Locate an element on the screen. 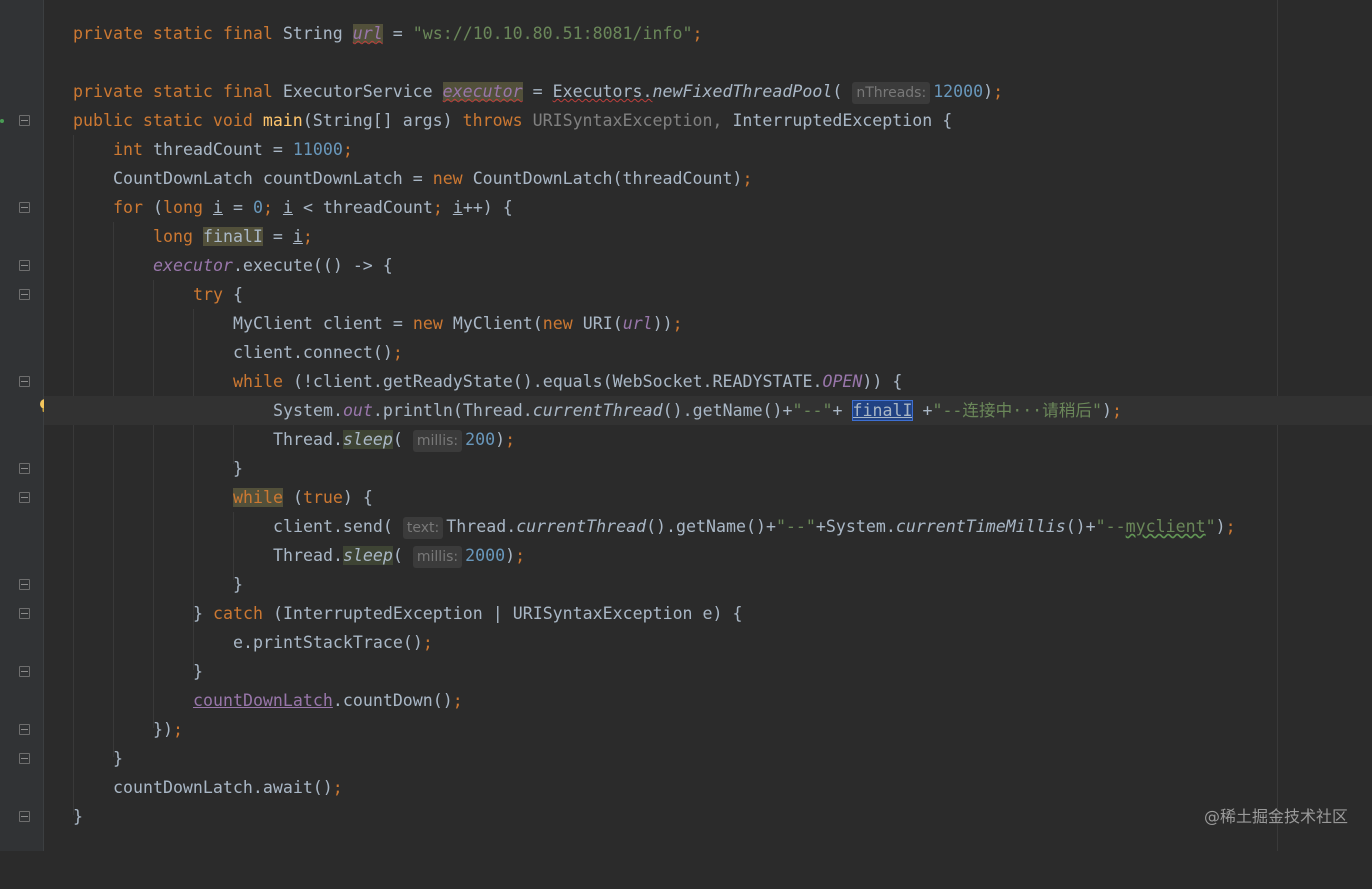 The height and width of the screenshot is (889, 1372). method-call: currentTimeMillis is located at coordinates (981, 526).